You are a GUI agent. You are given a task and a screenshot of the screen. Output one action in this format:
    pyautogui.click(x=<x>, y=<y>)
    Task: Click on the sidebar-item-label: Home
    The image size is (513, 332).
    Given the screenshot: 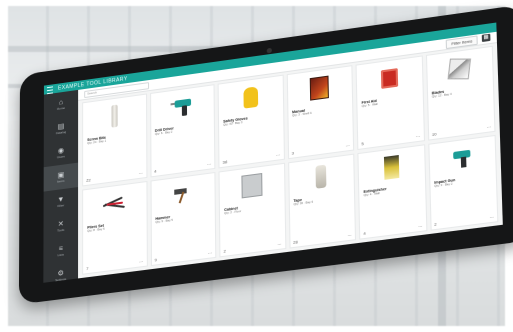 What is the action you would take?
    pyautogui.click(x=61, y=108)
    